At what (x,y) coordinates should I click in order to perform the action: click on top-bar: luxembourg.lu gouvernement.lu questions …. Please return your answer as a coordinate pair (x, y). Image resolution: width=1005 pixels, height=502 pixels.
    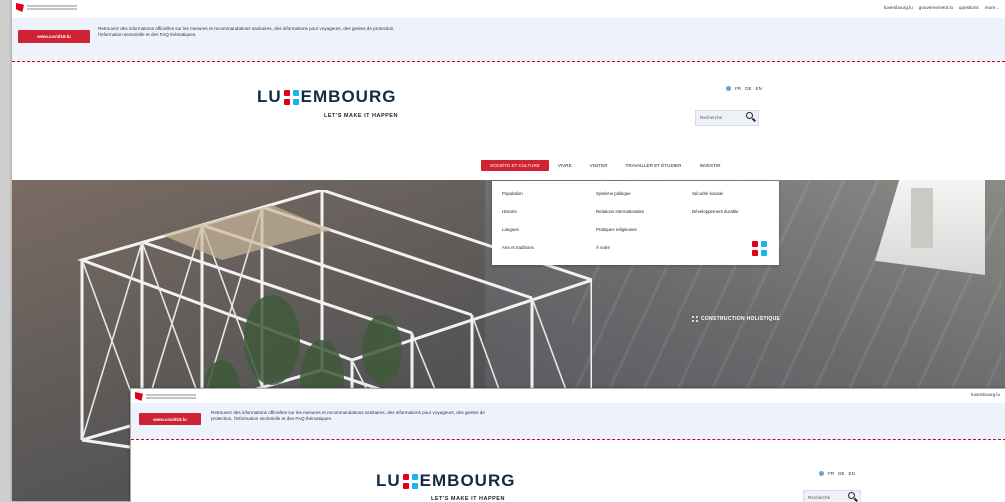
    Looking at the image, I should click on (508, 9).